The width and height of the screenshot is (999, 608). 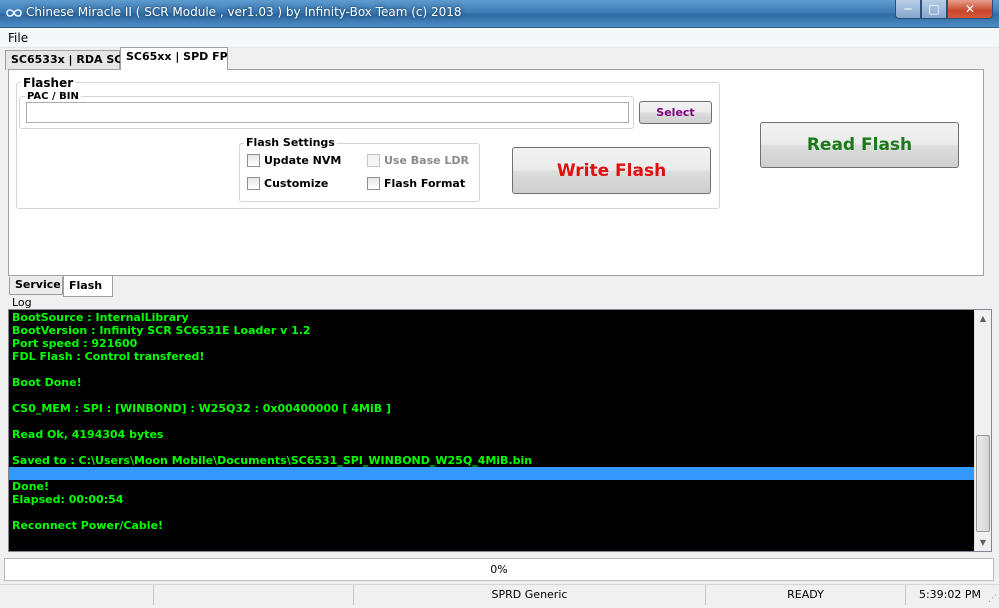 What do you see at coordinates (14, 13) in the screenshot?
I see `infinity-icon` at bounding box center [14, 13].